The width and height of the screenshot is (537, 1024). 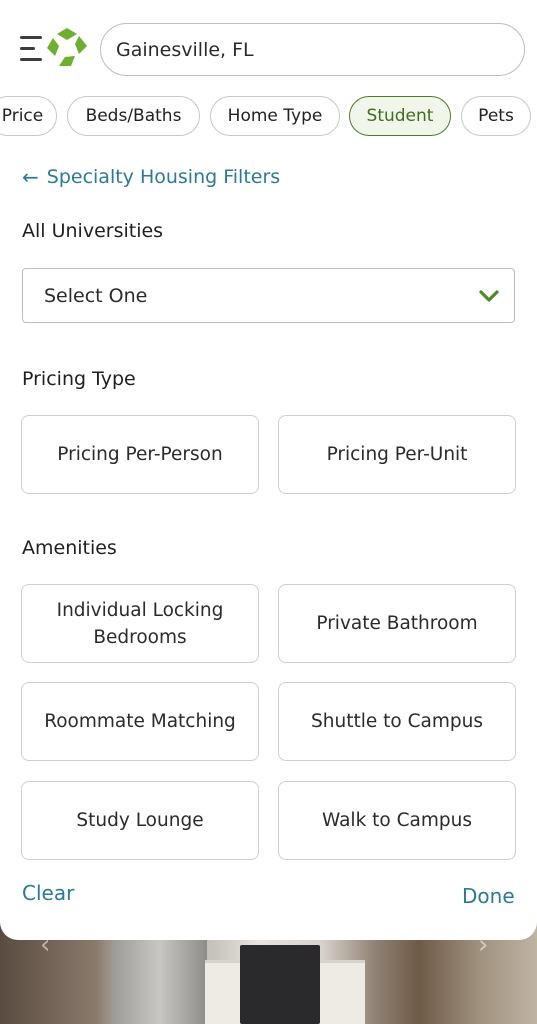 What do you see at coordinates (93, 231) in the screenshot?
I see `universities-heading: All Universities` at bounding box center [93, 231].